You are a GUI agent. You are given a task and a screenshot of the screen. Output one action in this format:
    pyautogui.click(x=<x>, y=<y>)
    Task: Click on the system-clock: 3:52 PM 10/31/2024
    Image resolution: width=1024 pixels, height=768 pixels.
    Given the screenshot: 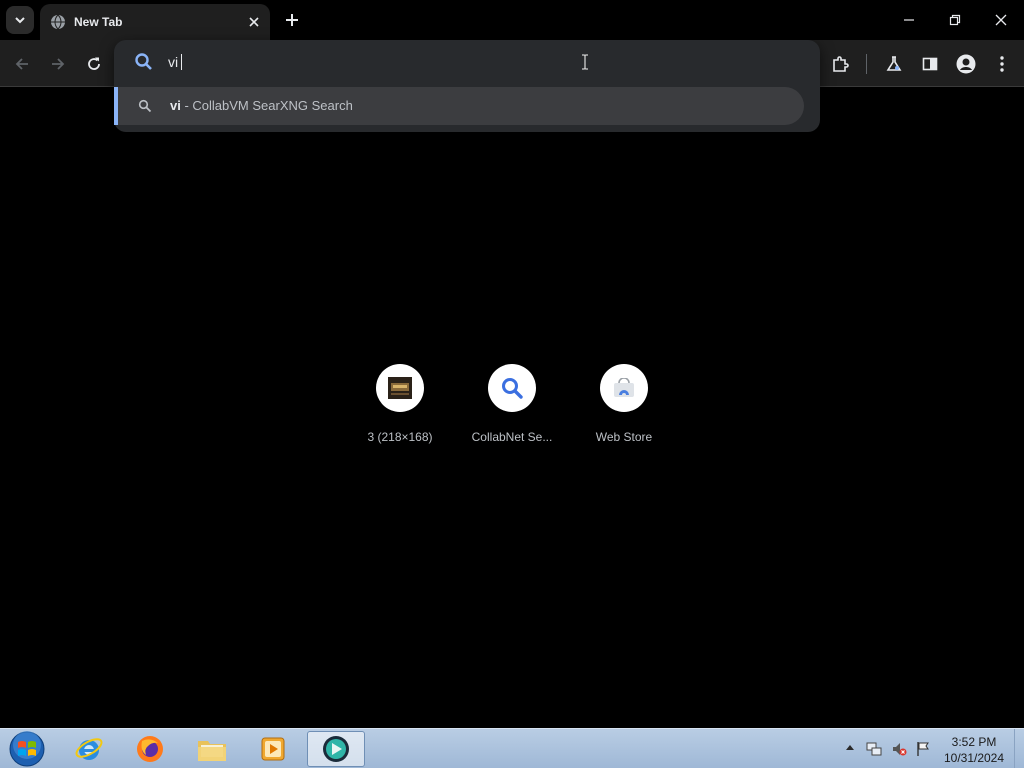 What is the action you would take?
    pyautogui.click(x=974, y=750)
    